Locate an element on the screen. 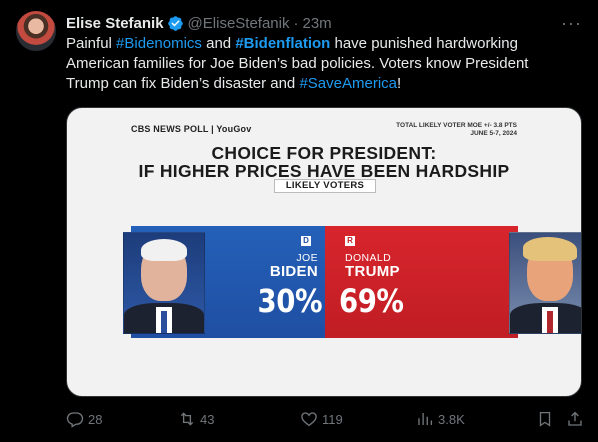 Image resolution: width=598 pixels, height=442 pixels. poll-subtitle: LIKELY VOTERS is located at coordinates (325, 186).